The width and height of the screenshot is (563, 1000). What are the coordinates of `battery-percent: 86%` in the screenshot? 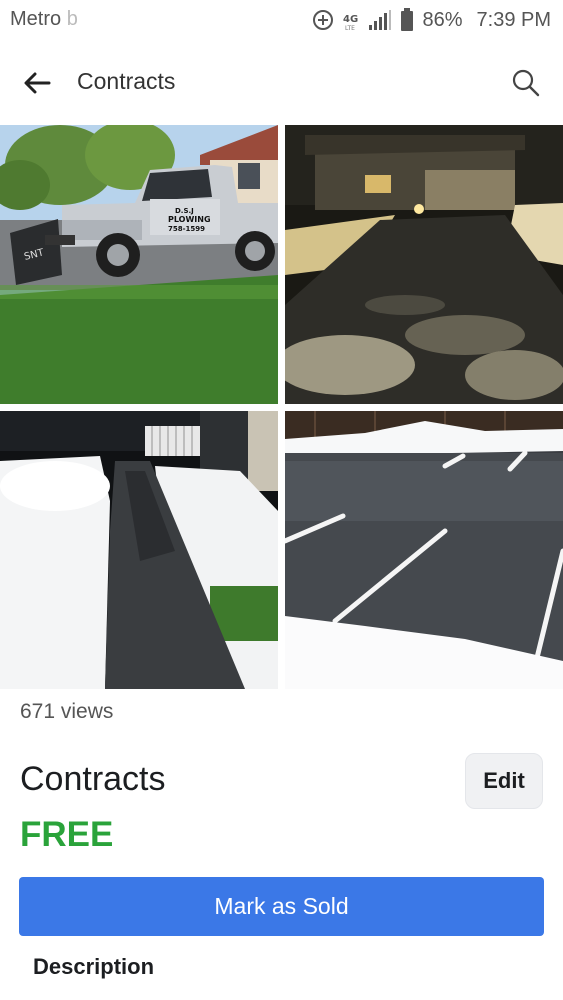 It's located at (442, 19).